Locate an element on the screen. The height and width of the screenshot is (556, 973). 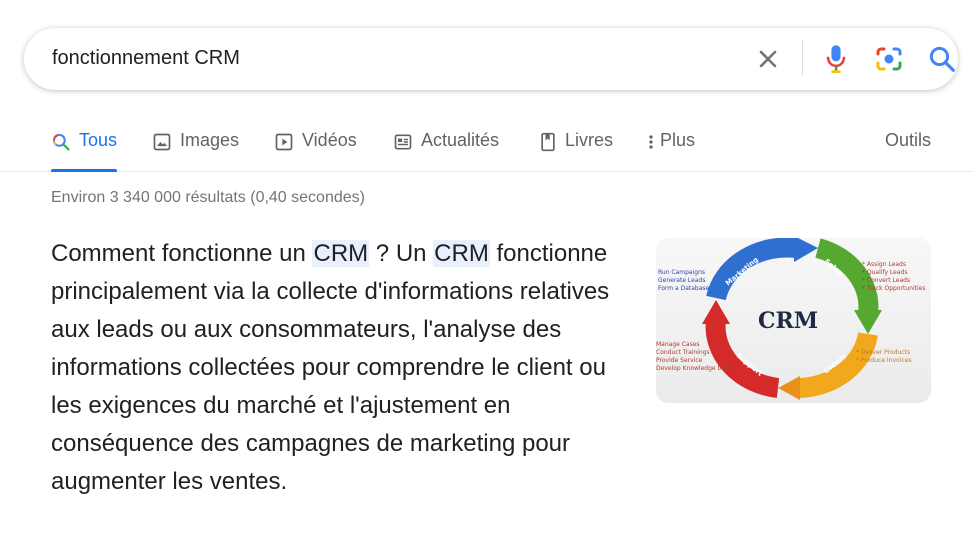
clear-icon is located at coordinates (768, 59).